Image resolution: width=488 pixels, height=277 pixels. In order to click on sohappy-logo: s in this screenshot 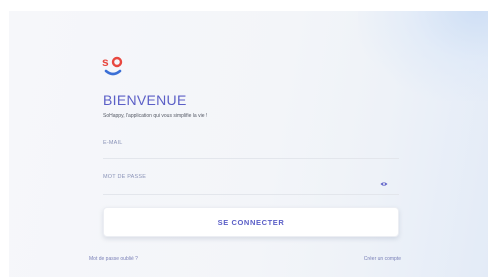, I will do `click(112, 65)`.